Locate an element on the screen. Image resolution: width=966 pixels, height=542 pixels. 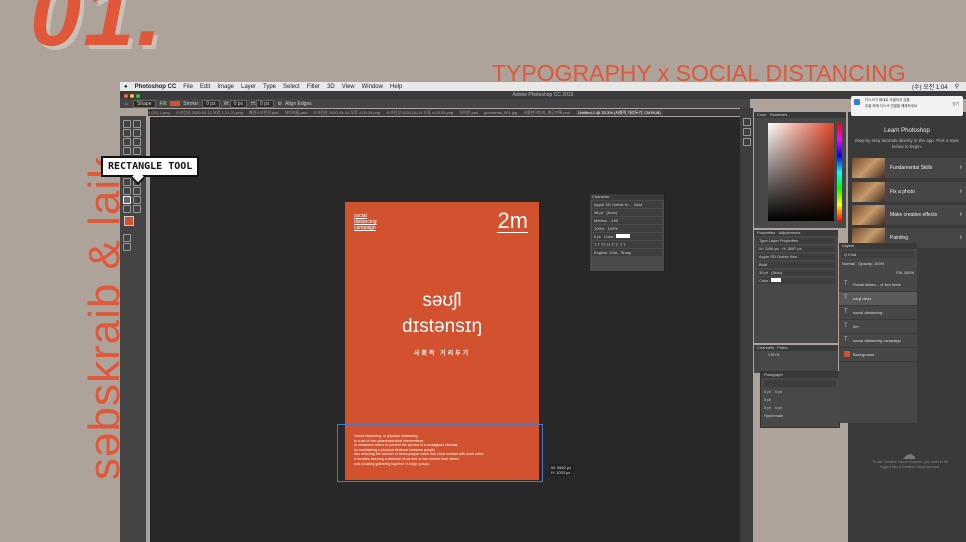
frame-tool-icon is located at coordinates (137, 142).